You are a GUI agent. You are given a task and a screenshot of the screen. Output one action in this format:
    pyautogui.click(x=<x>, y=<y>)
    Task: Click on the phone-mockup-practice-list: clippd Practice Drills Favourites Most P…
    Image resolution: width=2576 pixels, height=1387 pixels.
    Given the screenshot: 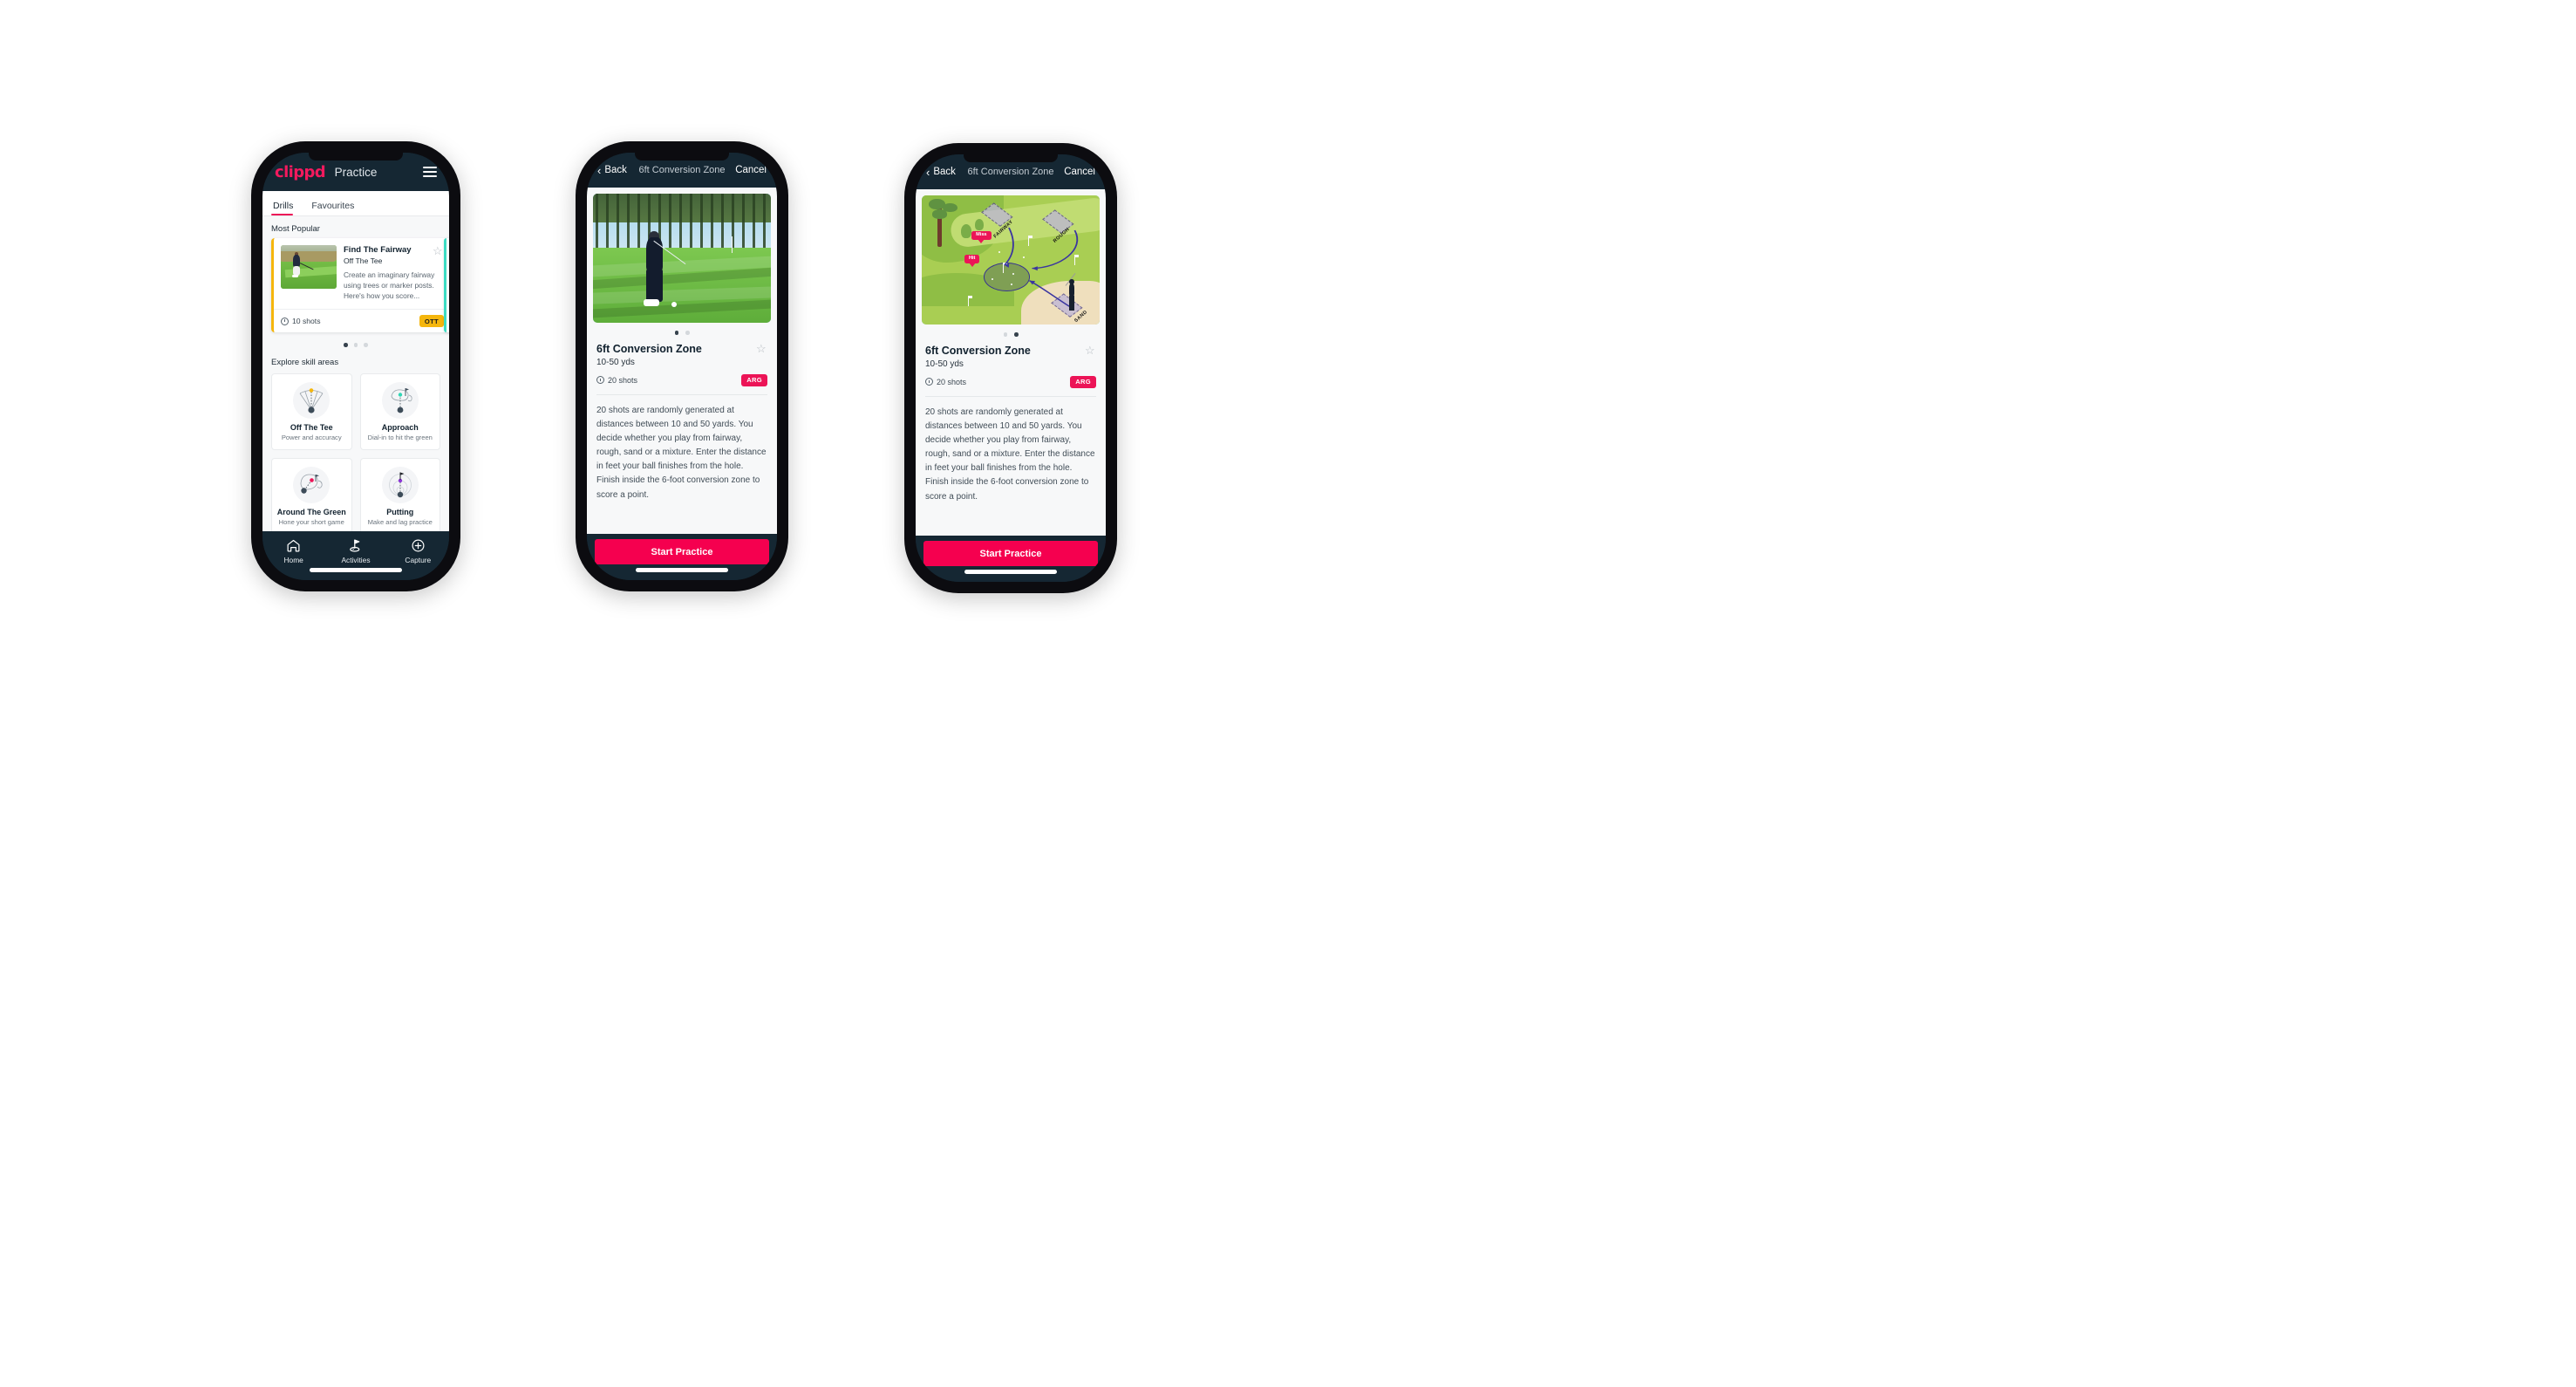 What is the action you would take?
    pyautogui.click(x=356, y=366)
    